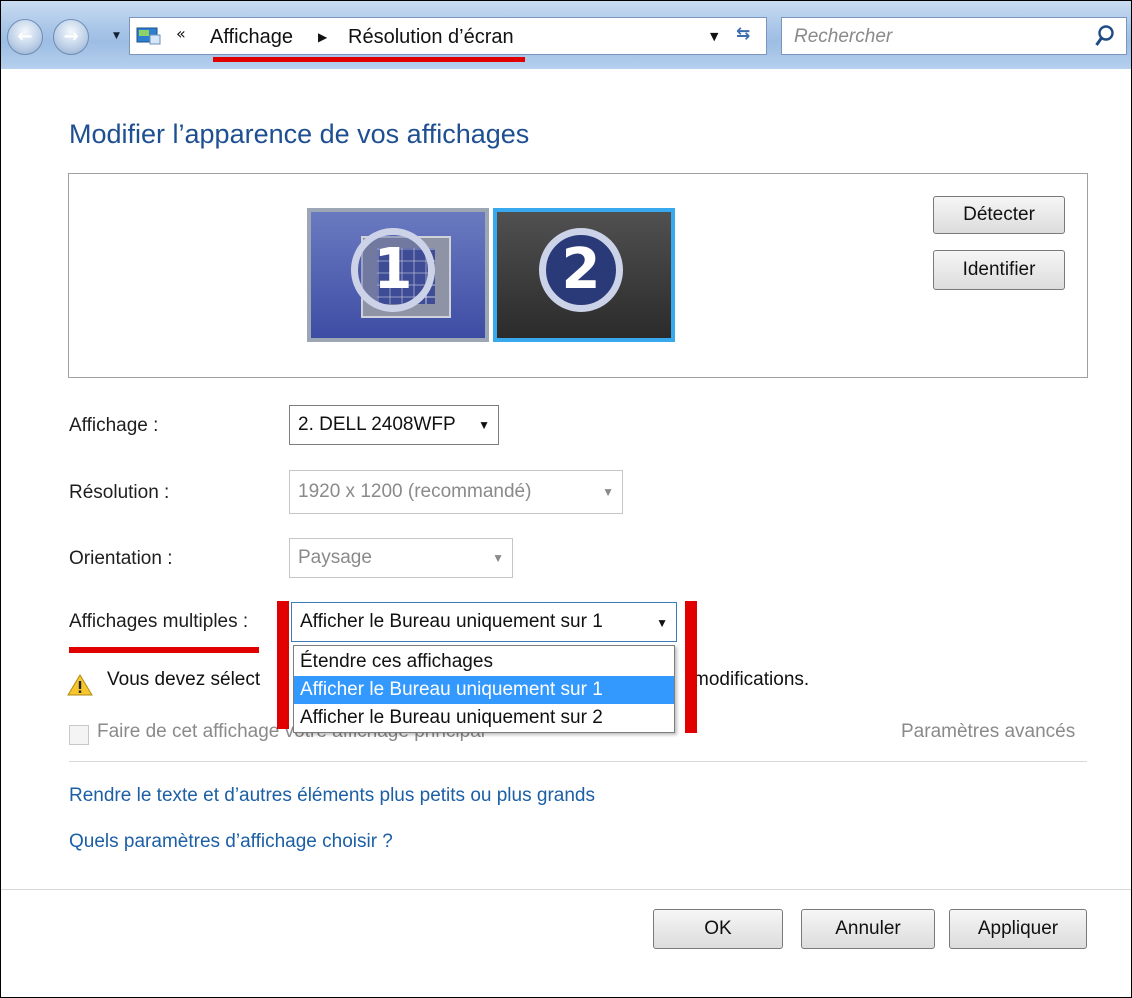  Describe the element at coordinates (999, 215) in the screenshot. I see `detect-button: Détecter` at that location.